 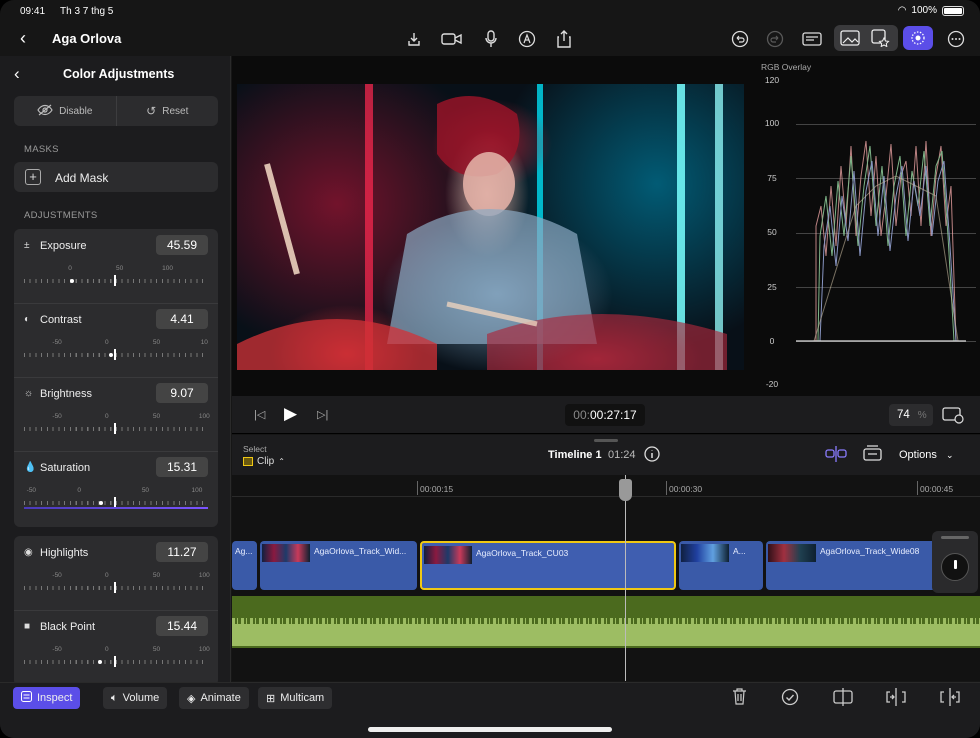 I want to click on eye-slash-icon, so click(x=45, y=111).